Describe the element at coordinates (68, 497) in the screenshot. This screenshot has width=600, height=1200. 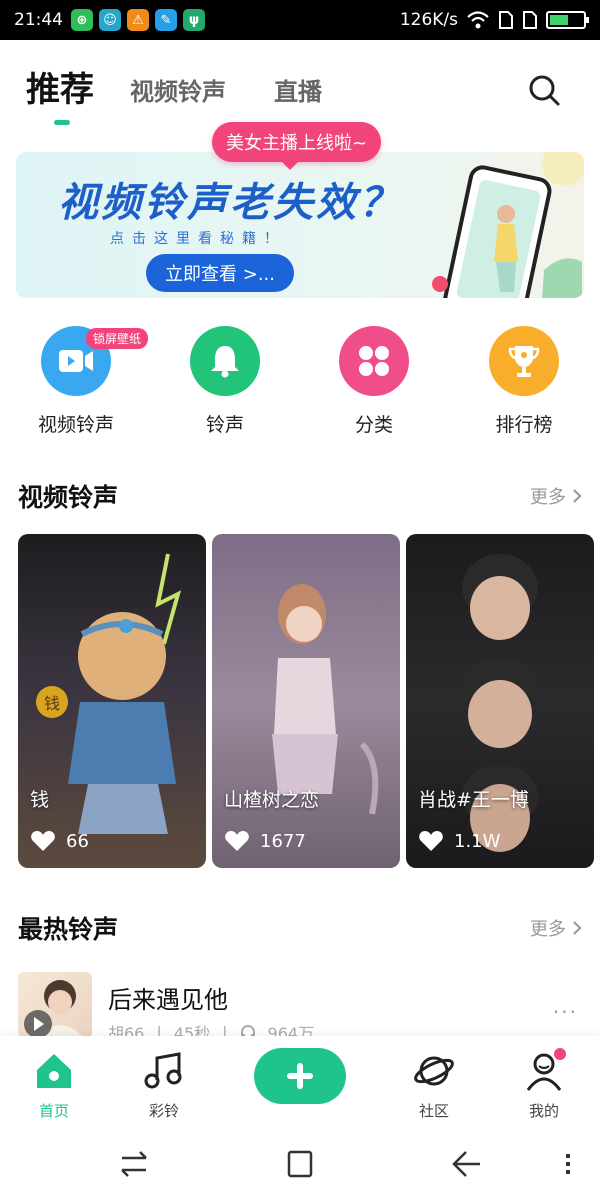
I see `section-title: 视频铃声` at that location.